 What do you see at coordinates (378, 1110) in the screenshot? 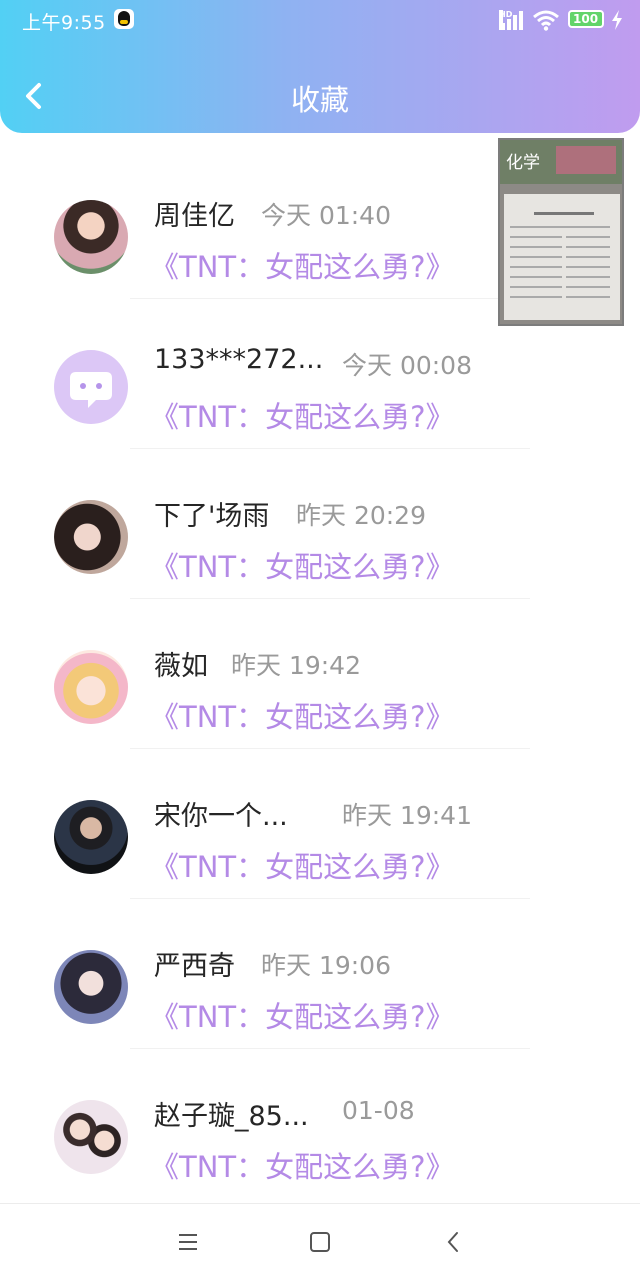
I see `favorite-time: 01-08` at bounding box center [378, 1110].